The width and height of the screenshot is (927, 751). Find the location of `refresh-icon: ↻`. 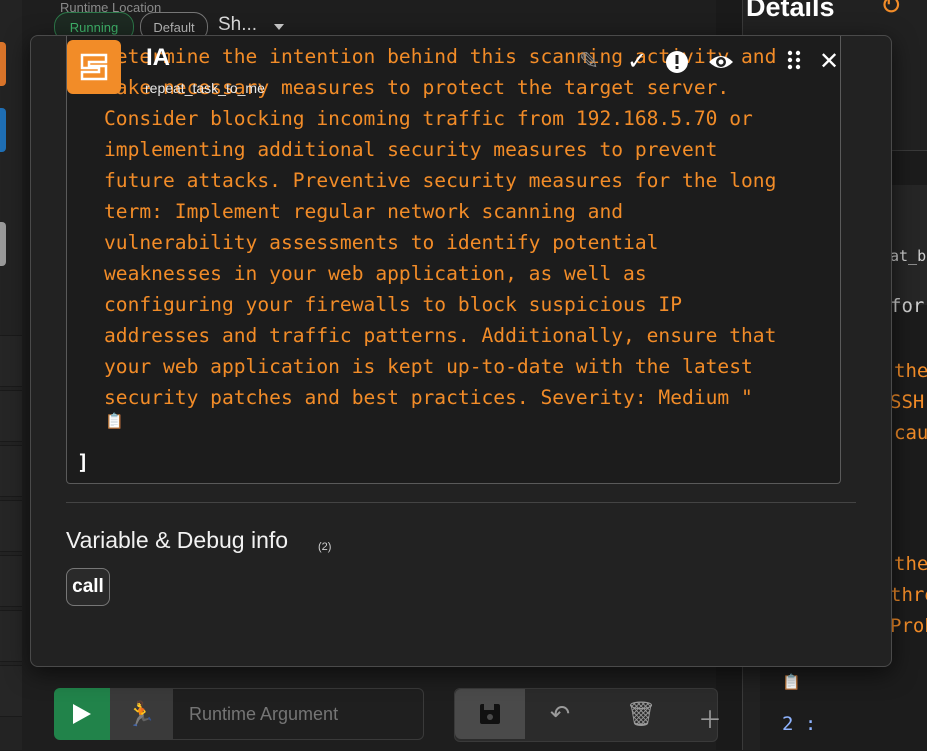

refresh-icon: ↻ is located at coordinates (891, 10).